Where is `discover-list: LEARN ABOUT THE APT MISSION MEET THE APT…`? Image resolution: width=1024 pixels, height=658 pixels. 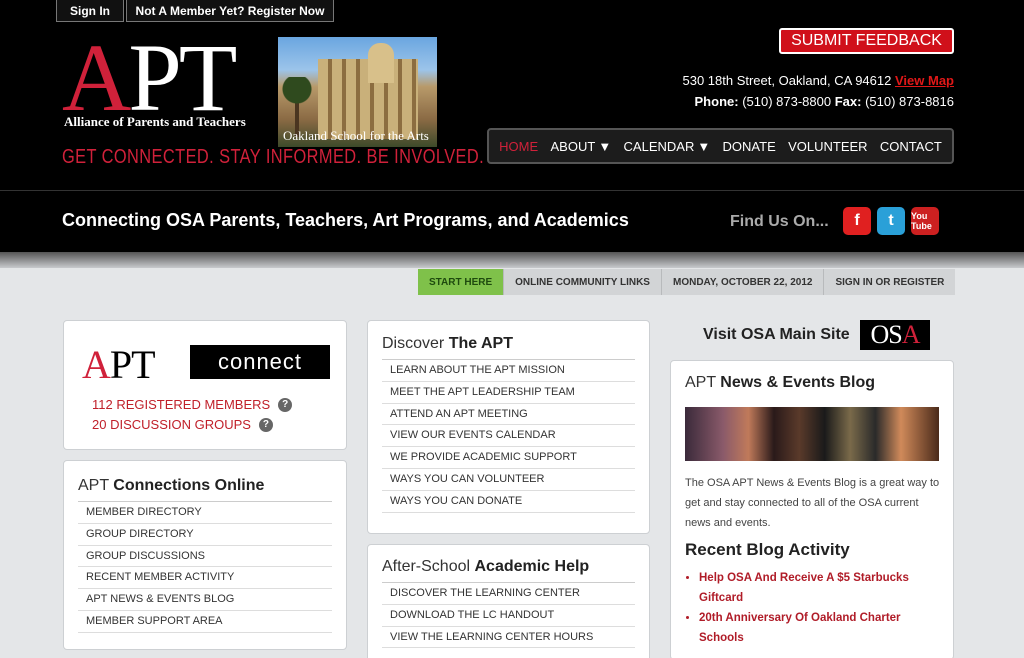
discover-list: LEARN ABOUT THE APT MISSION MEET THE APT… is located at coordinates (508, 436).